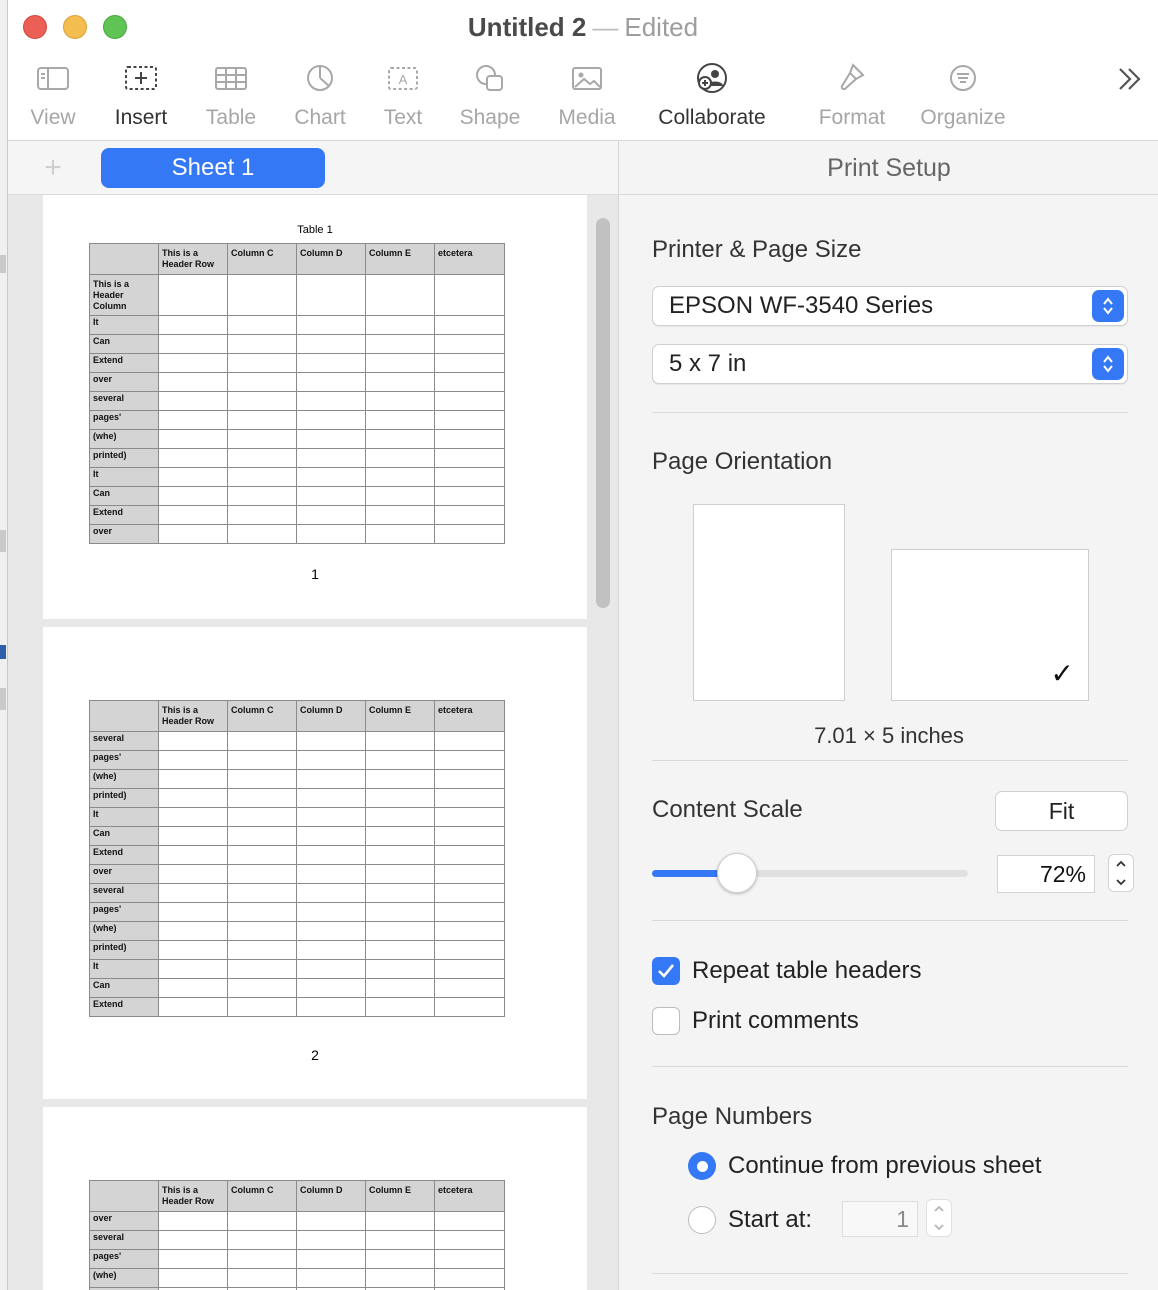 This screenshot has width=1158, height=1290. What do you see at coordinates (53, 168) in the screenshot?
I see `add-sheet-button: +` at bounding box center [53, 168].